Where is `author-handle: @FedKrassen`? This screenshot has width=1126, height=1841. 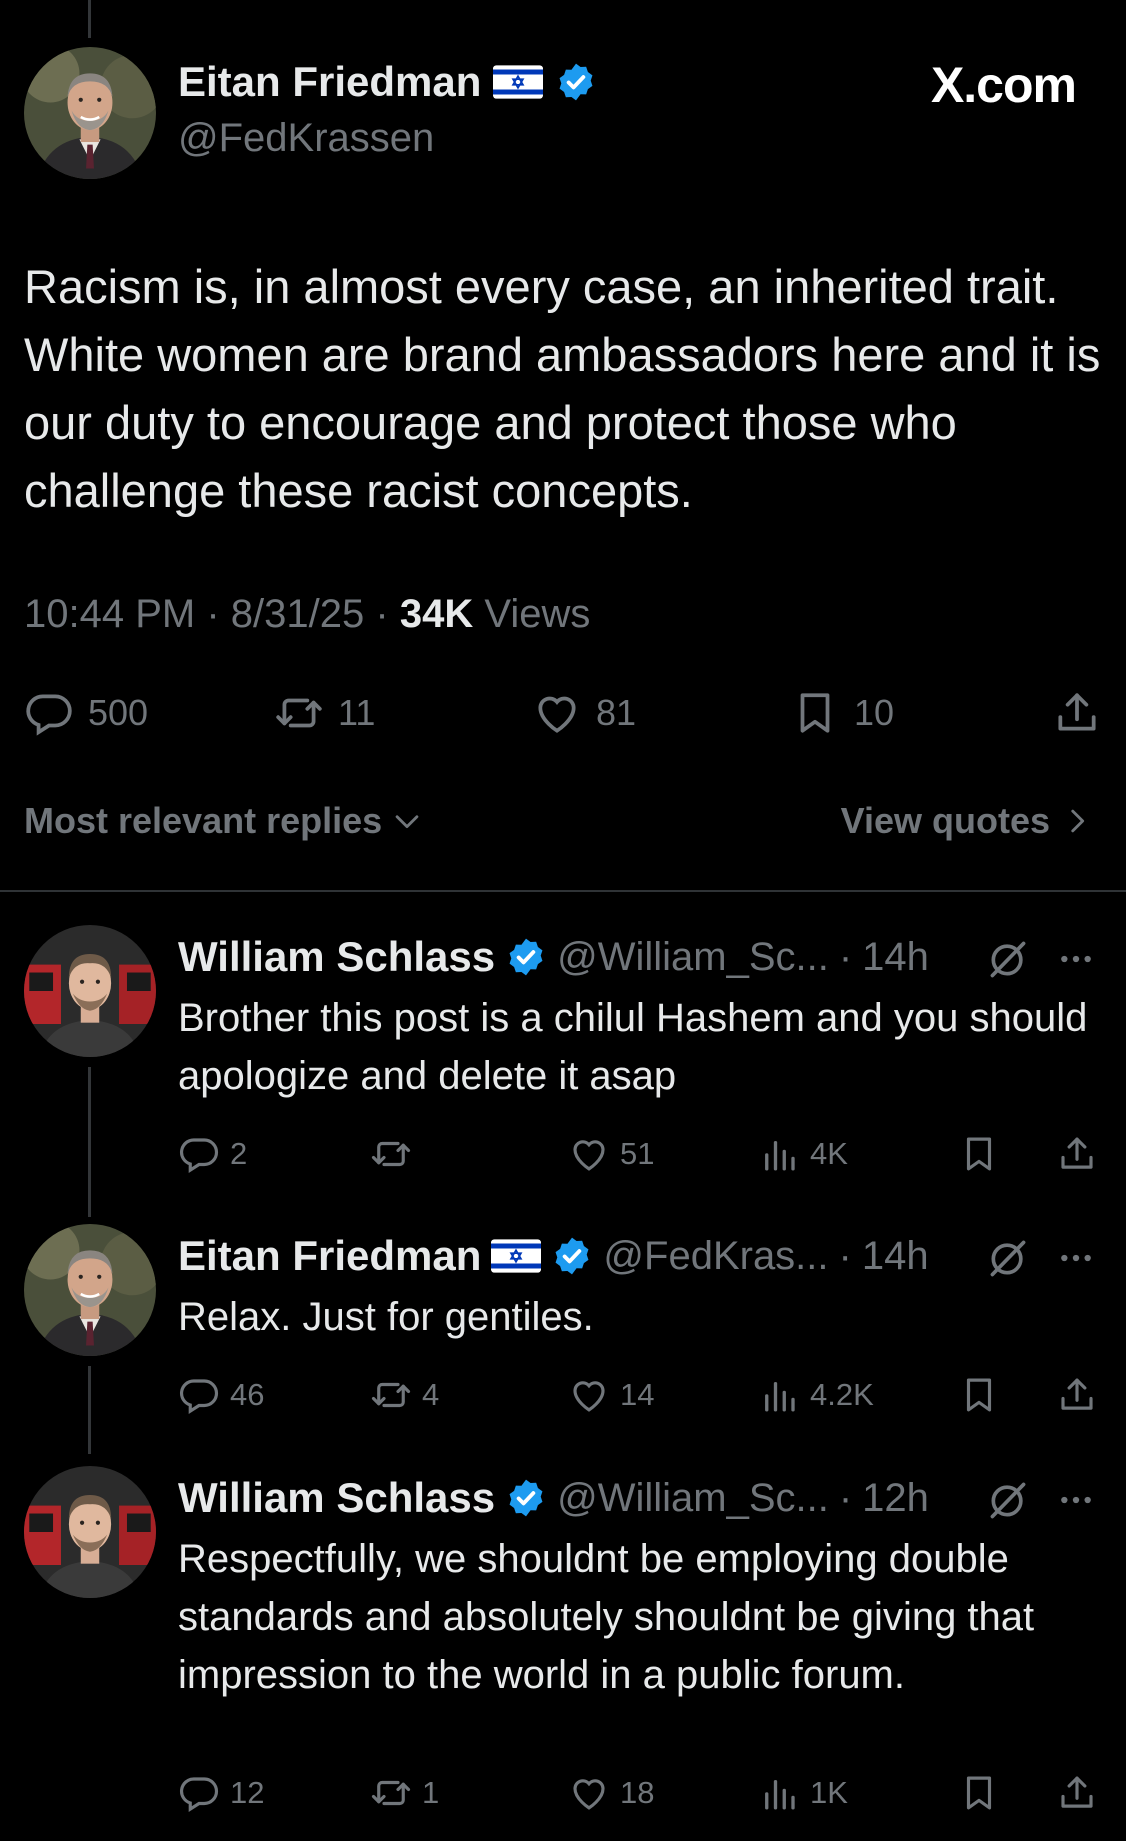
author-handle: @FedKrassen is located at coordinates (306, 138).